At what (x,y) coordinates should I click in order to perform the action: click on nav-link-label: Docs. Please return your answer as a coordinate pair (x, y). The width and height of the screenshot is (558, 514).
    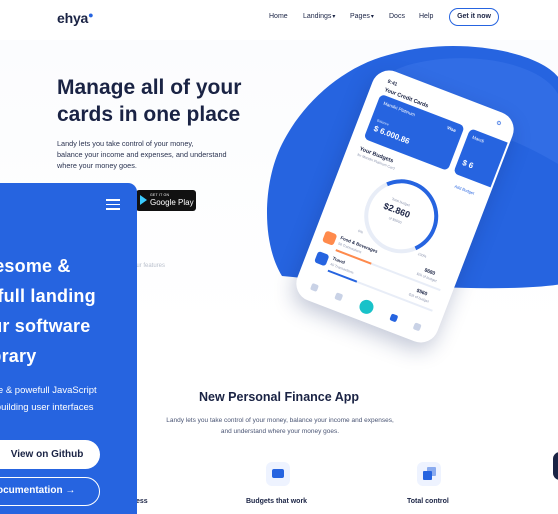
    Looking at the image, I should click on (397, 16).